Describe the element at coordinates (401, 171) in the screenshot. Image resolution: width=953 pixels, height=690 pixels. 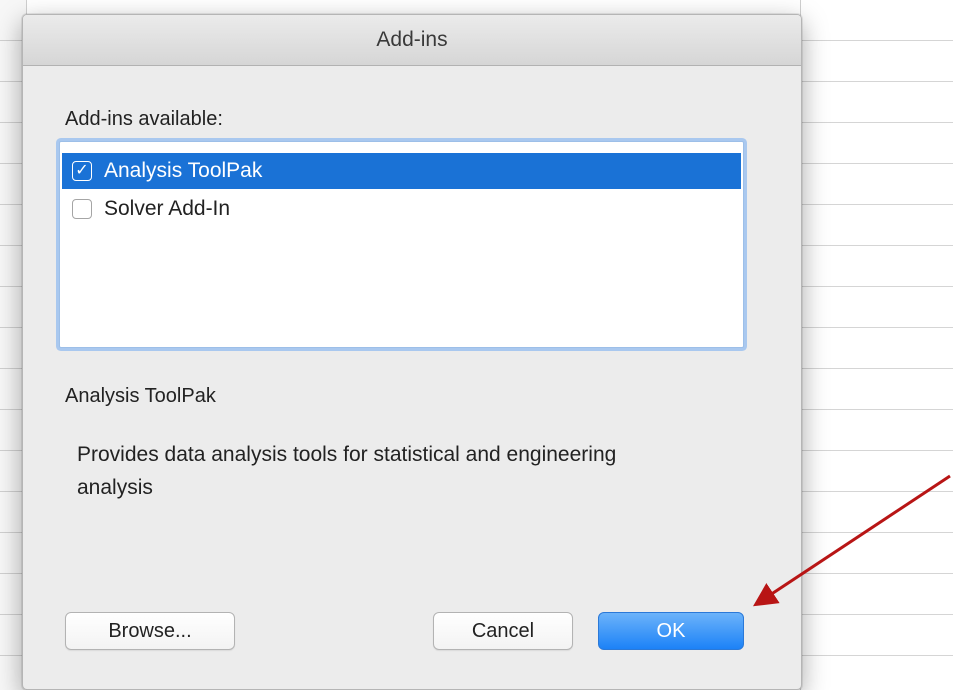
I see `list-item-analysis-toolpak: ✓ Analysis ToolPak` at that location.